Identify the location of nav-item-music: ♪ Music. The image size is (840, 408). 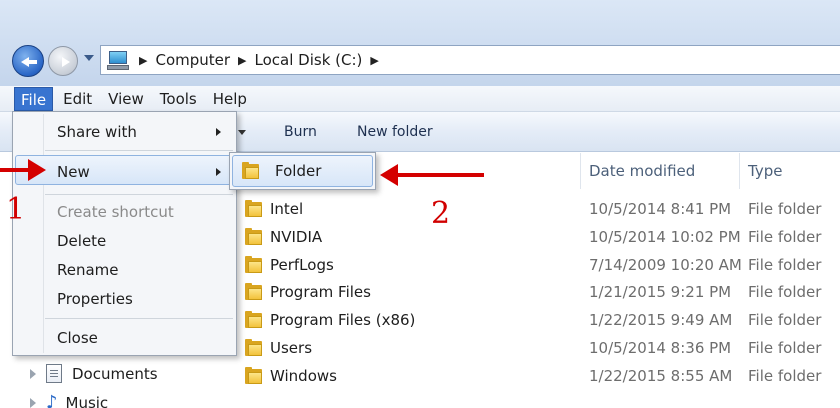
(69, 400).